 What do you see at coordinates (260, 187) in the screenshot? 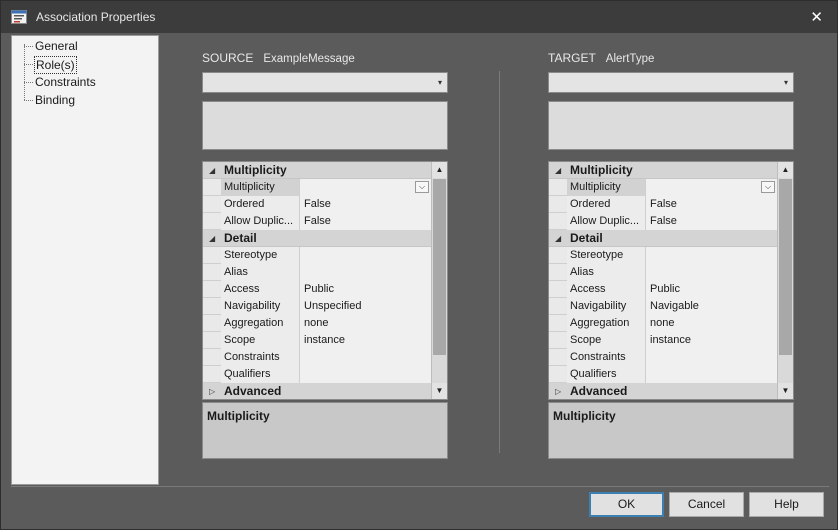
I see `property-name: Multiplicity` at bounding box center [260, 187].